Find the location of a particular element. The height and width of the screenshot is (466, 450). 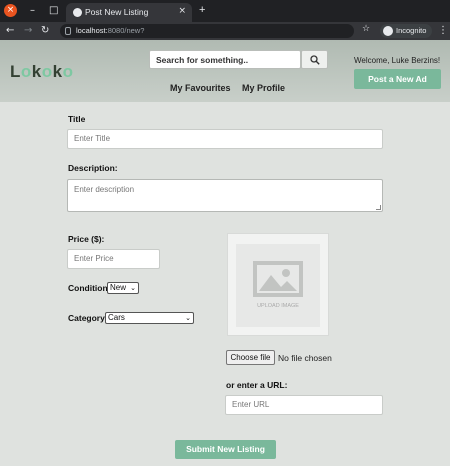

search-button is located at coordinates (314, 59).